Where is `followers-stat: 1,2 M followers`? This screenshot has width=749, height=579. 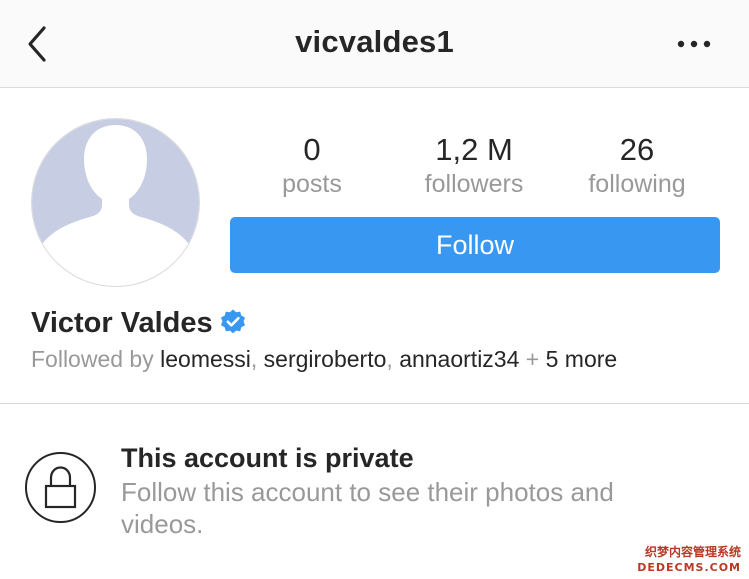
followers-stat: 1,2 M followers is located at coordinates (474, 166).